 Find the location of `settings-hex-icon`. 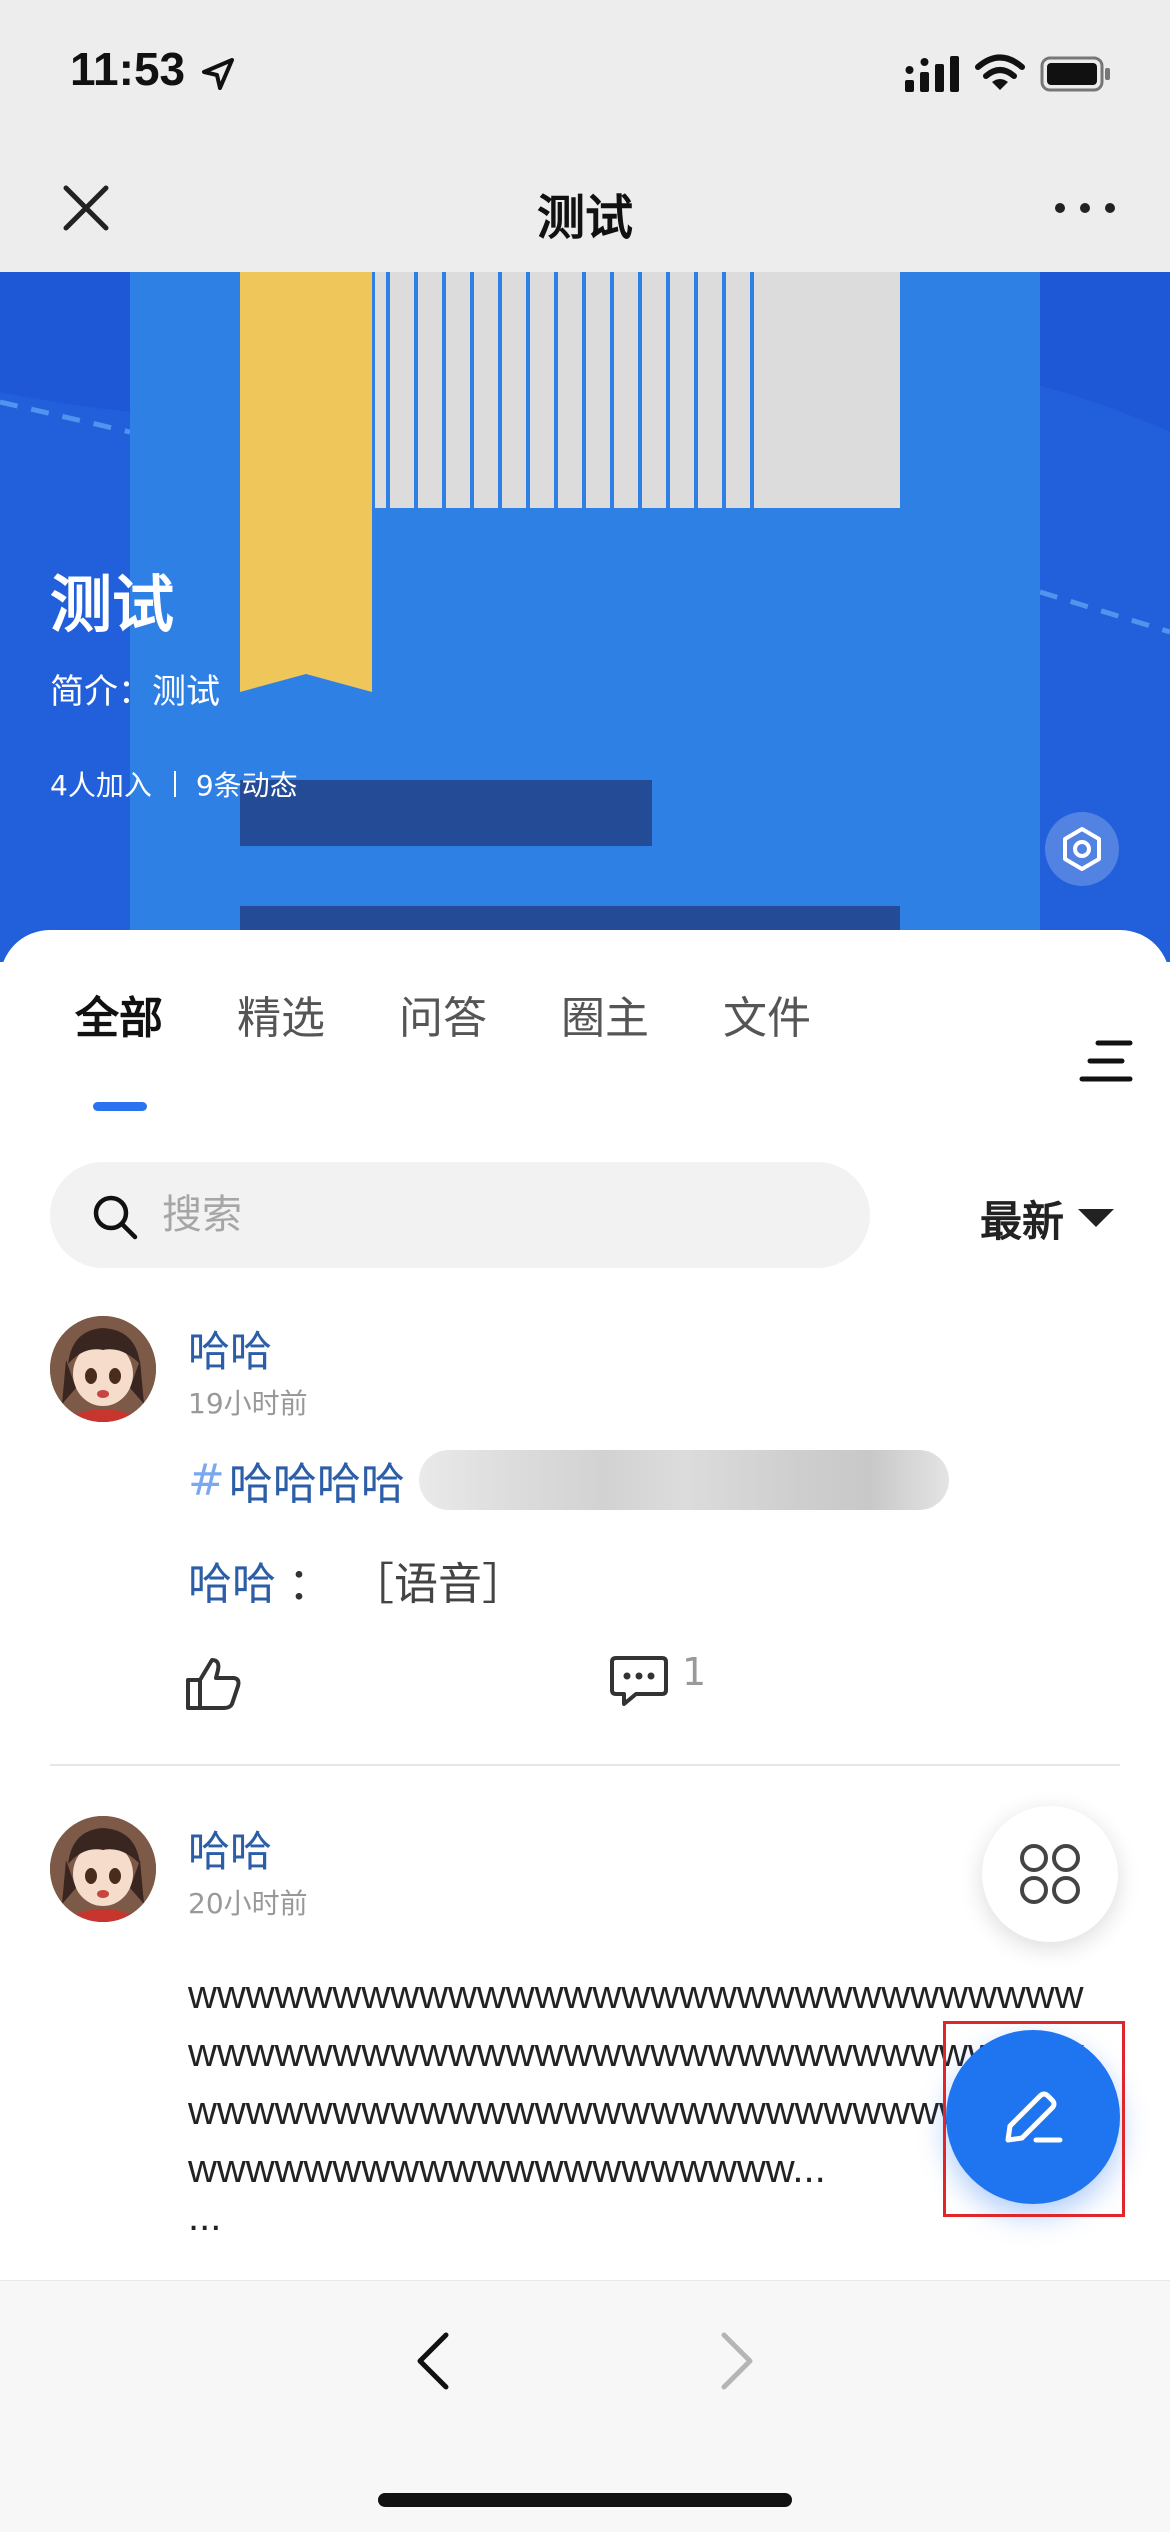

settings-hex-icon is located at coordinates (1082, 849).